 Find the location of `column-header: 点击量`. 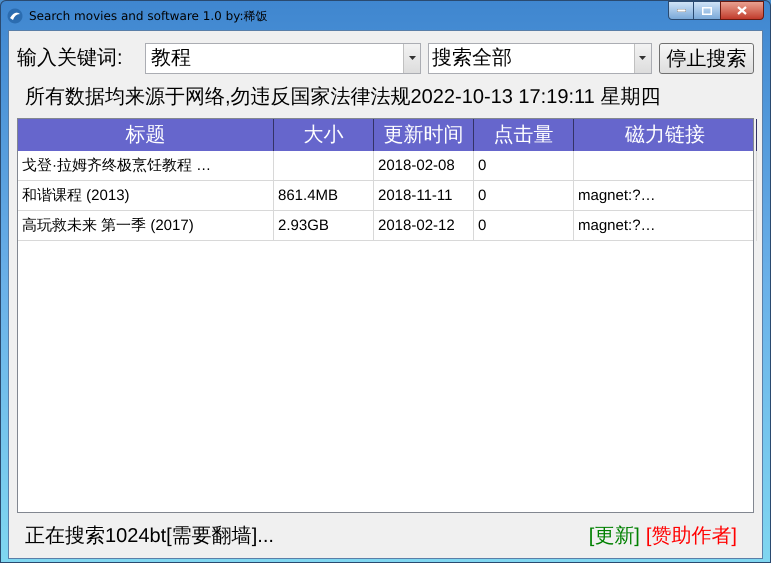

column-header: 点击量 is located at coordinates (524, 135).